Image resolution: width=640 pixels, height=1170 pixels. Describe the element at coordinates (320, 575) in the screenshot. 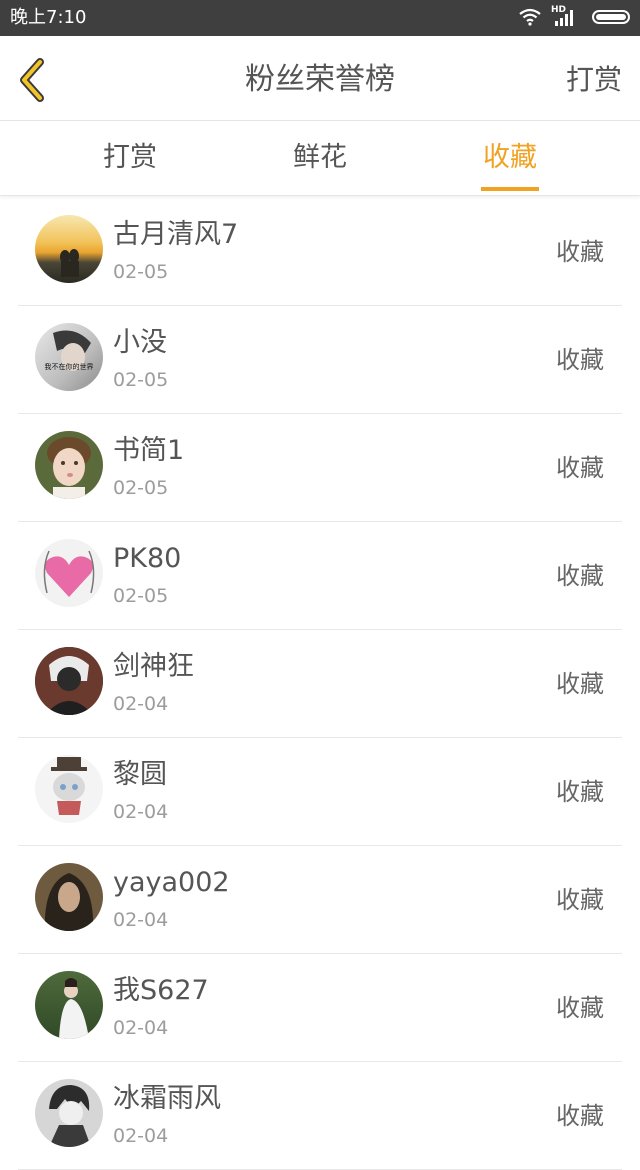

I see `list-item: PK80 02-05 收藏` at that location.